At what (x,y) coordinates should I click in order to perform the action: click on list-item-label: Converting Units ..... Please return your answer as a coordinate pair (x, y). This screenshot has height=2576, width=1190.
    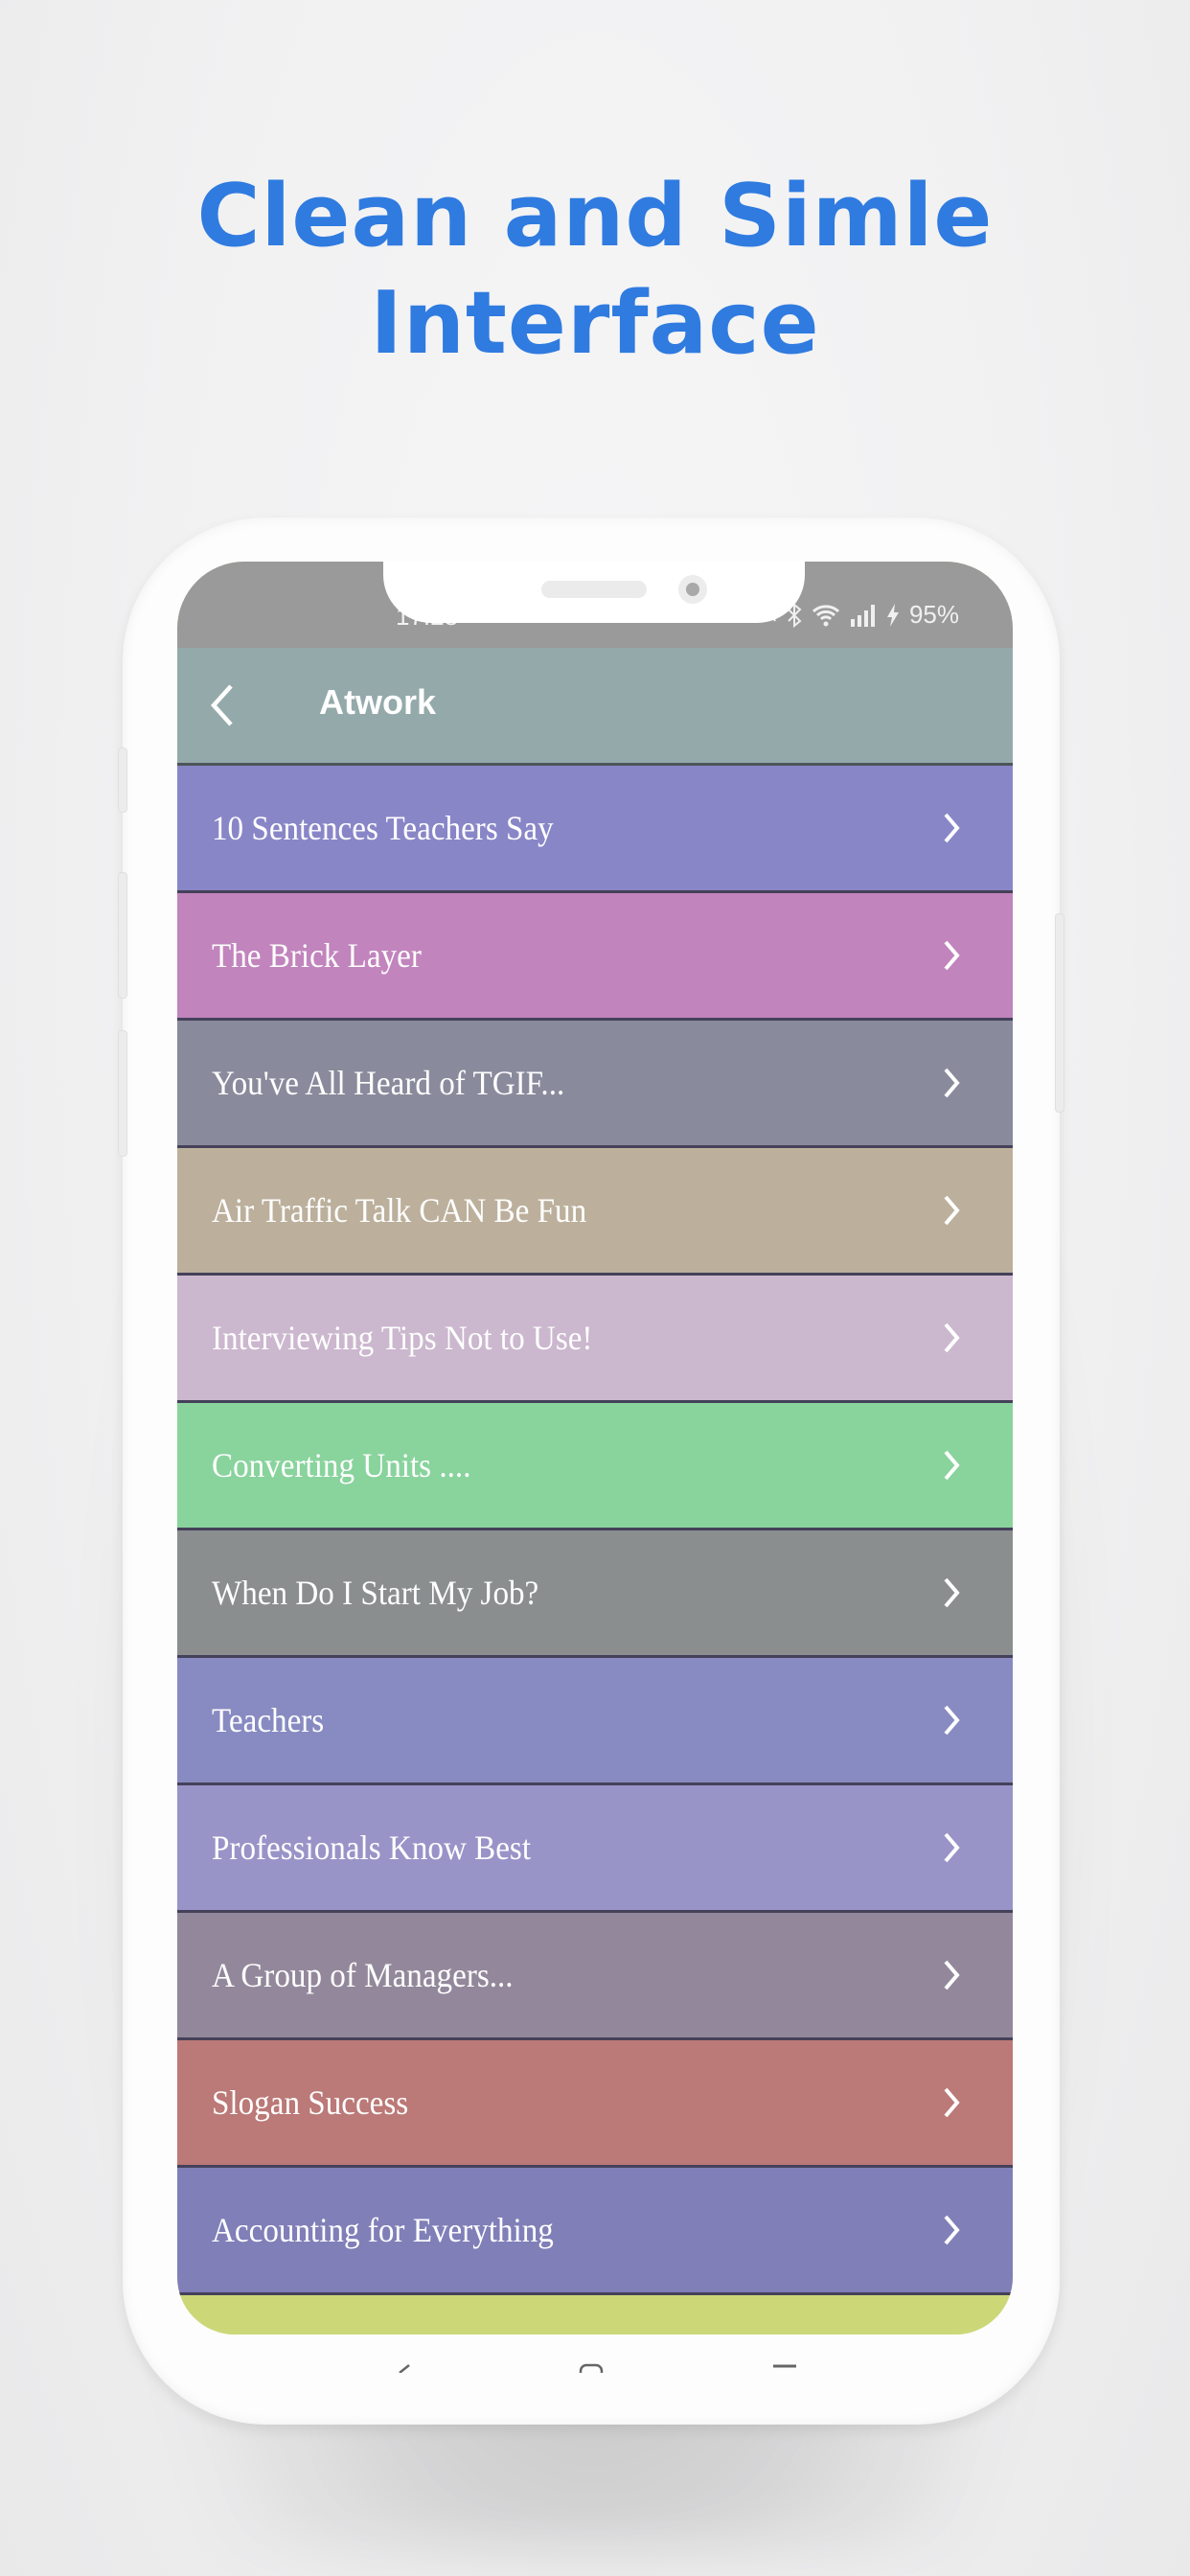
    Looking at the image, I should click on (342, 1465).